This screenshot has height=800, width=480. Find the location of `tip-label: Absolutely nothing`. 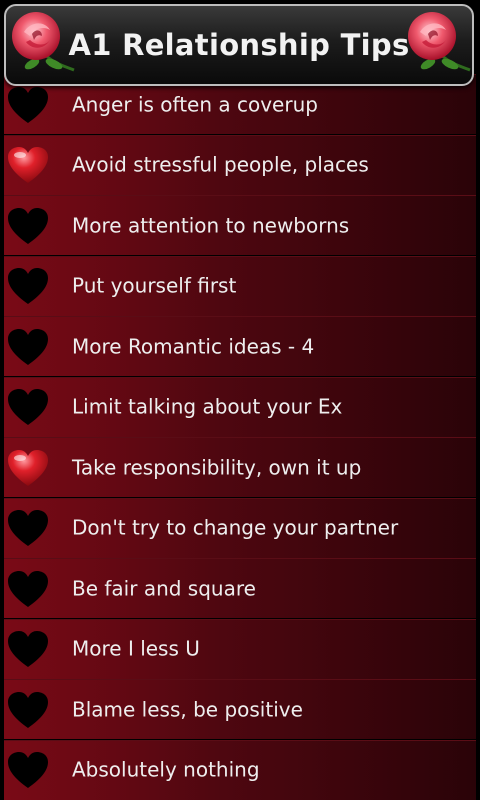

tip-label: Absolutely nothing is located at coordinates (166, 769).